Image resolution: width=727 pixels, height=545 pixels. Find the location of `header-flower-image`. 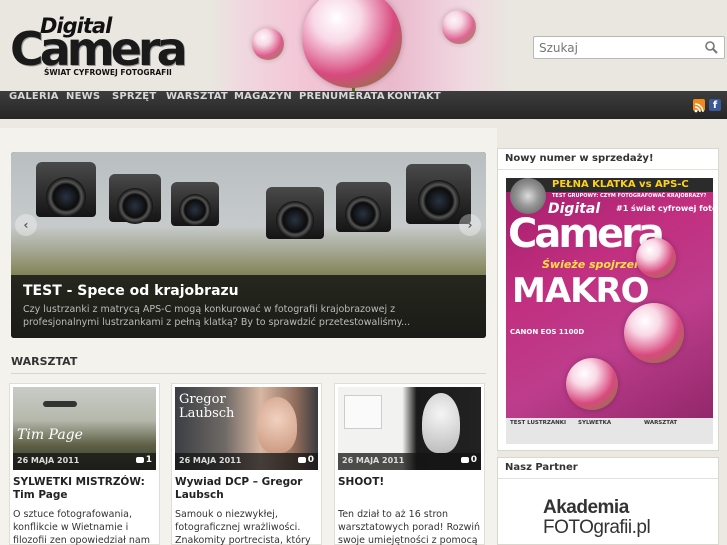

header-flower-image is located at coordinates (362, 45).